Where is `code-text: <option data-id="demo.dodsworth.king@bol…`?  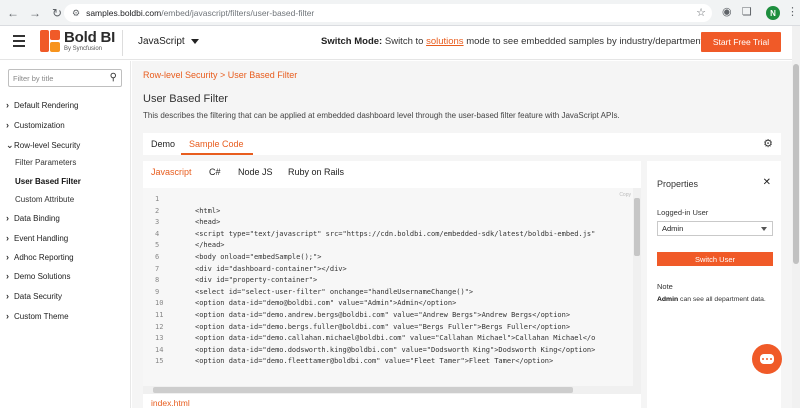 code-text: <option data-id="demo.dodsworth.king@bol… is located at coordinates (395, 349).